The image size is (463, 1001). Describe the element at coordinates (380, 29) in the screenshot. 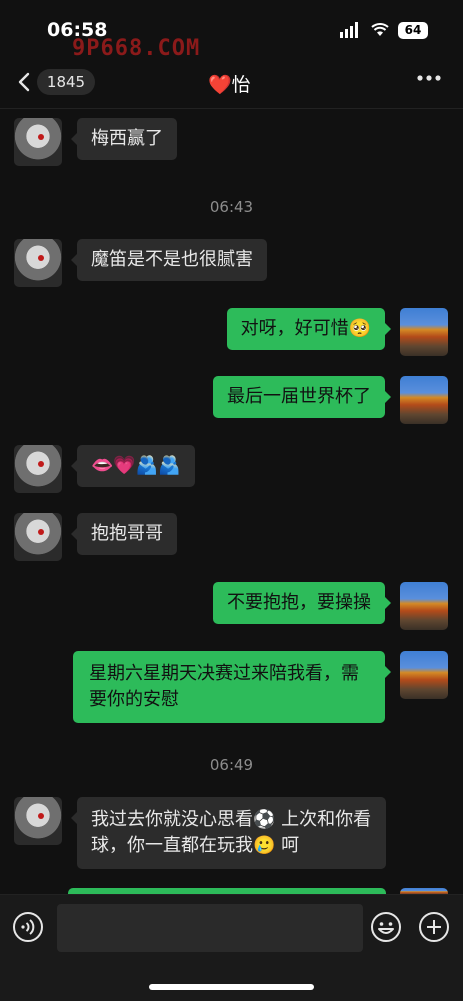

I see `wifi-icon` at that location.